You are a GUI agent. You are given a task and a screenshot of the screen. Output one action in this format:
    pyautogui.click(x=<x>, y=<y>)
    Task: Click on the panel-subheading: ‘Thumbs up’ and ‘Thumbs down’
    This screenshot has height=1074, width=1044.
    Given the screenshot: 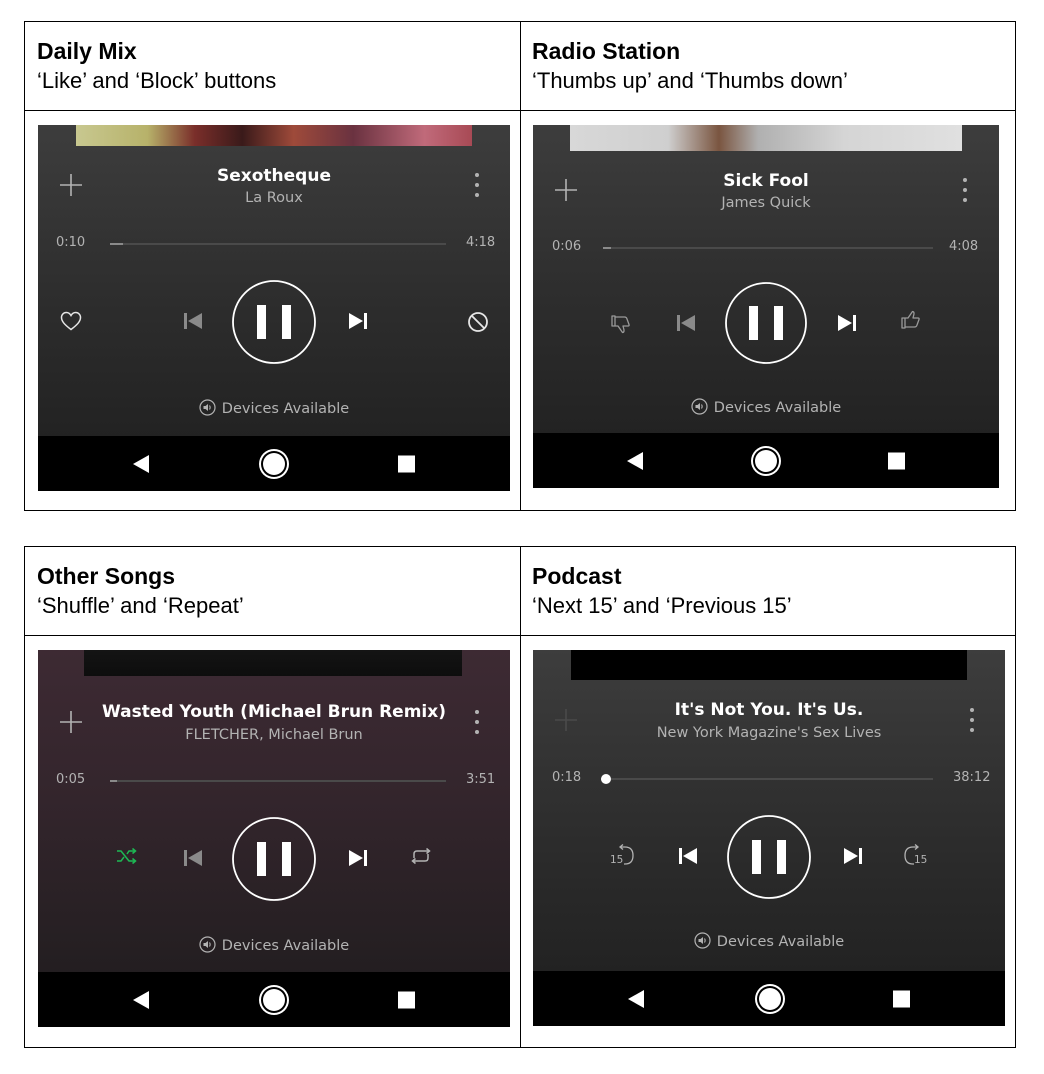 What is the action you would take?
    pyautogui.click(x=690, y=80)
    